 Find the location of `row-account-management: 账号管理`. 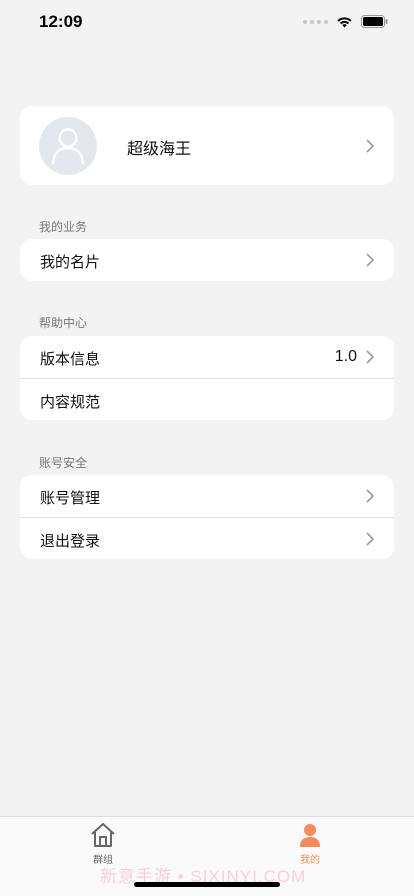

row-account-management: 账号管理 is located at coordinates (207, 496).